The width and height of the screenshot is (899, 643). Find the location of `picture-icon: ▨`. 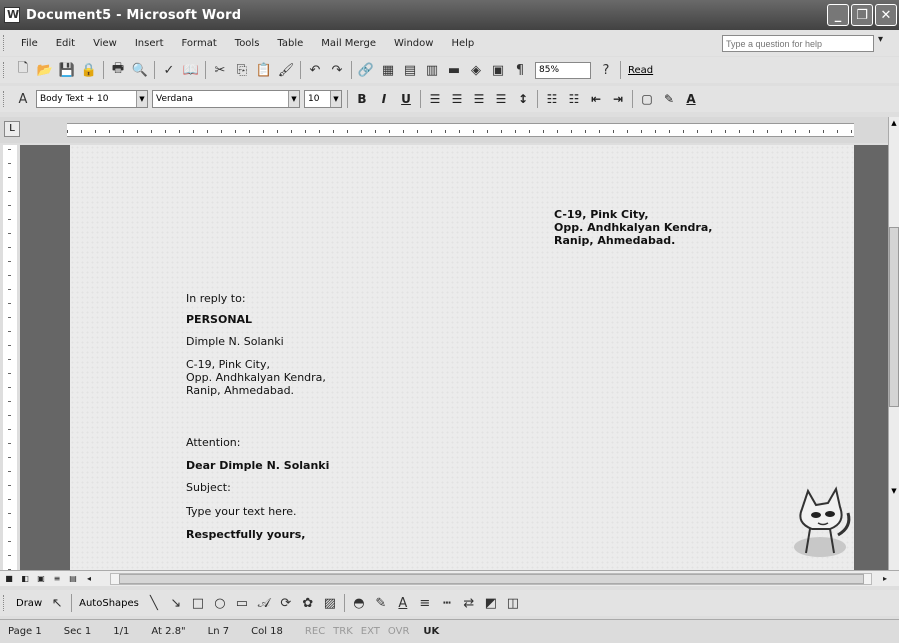

picture-icon: ▨ is located at coordinates (330, 603).